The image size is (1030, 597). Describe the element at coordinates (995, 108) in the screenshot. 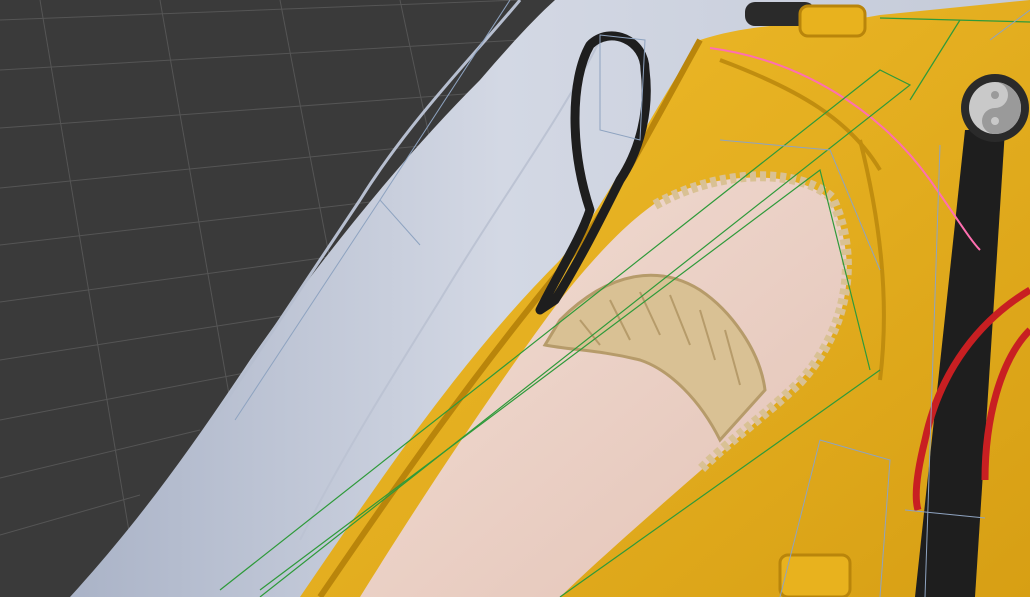

I see `yin-yang-icon` at that location.